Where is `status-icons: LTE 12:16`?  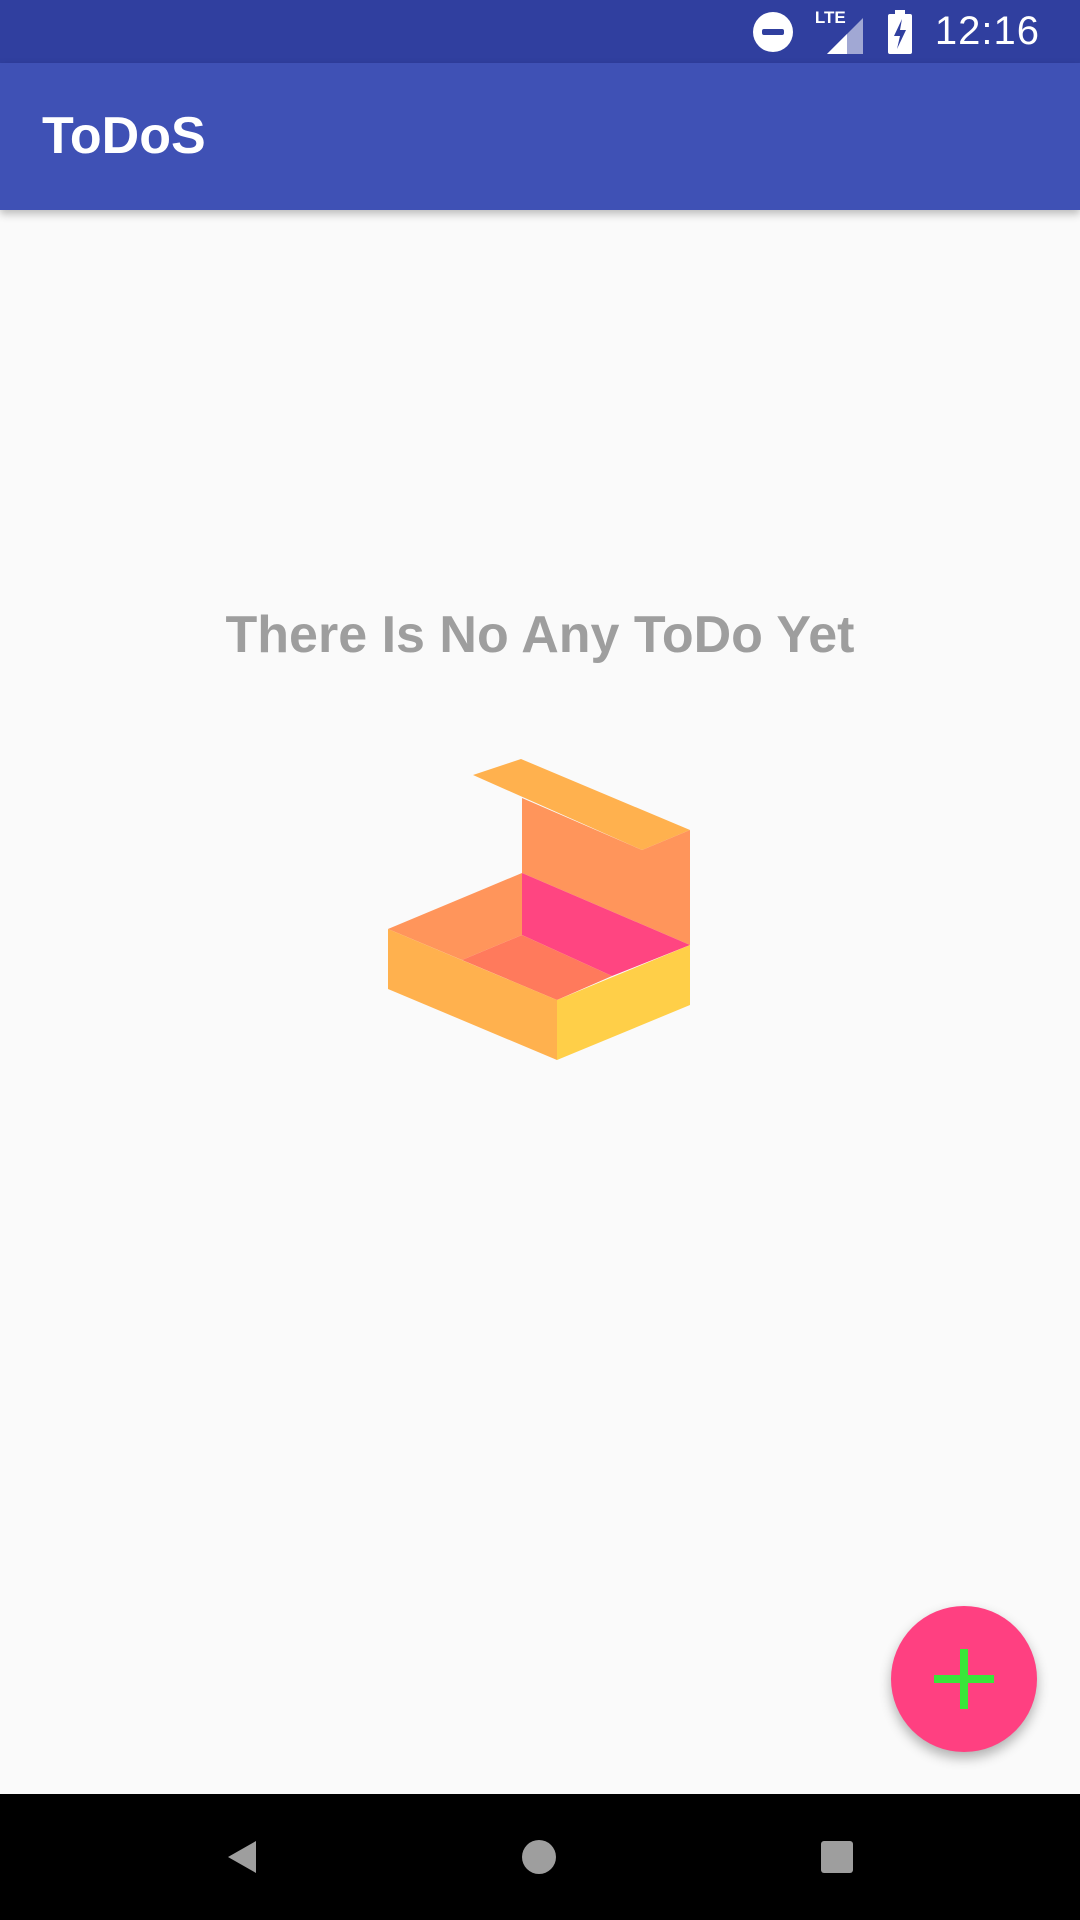 status-icons: LTE 12:16 is located at coordinates (896, 31).